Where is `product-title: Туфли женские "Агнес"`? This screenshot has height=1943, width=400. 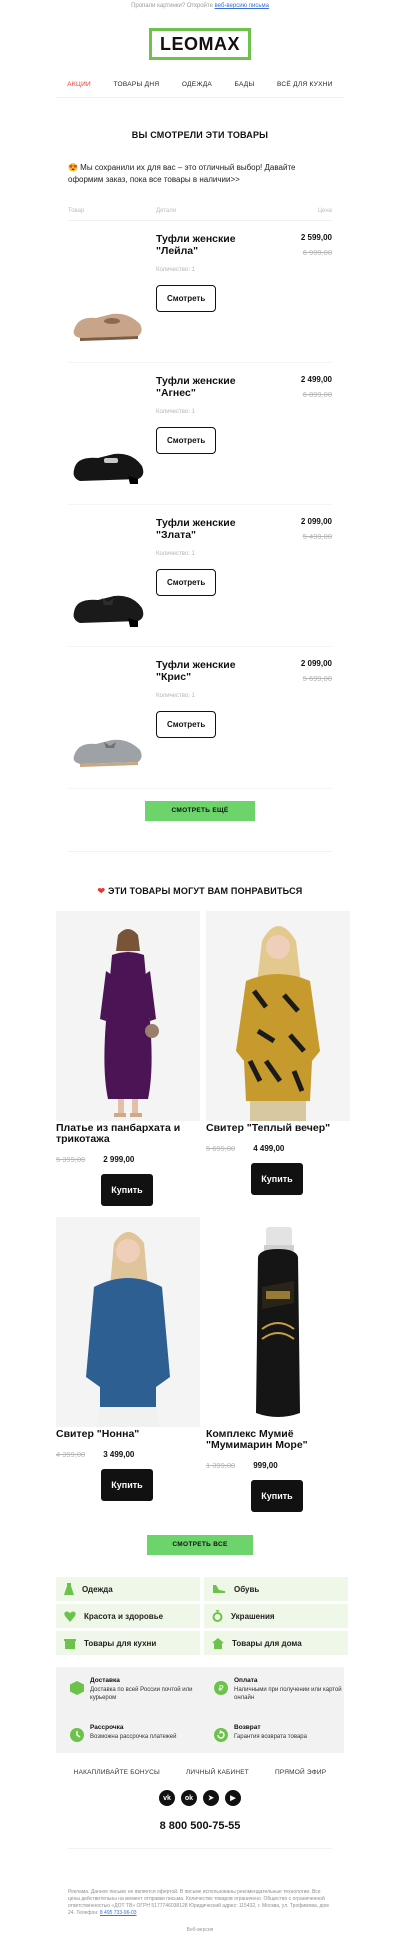
product-title: Туфли женские "Агнес" is located at coordinates (206, 387).